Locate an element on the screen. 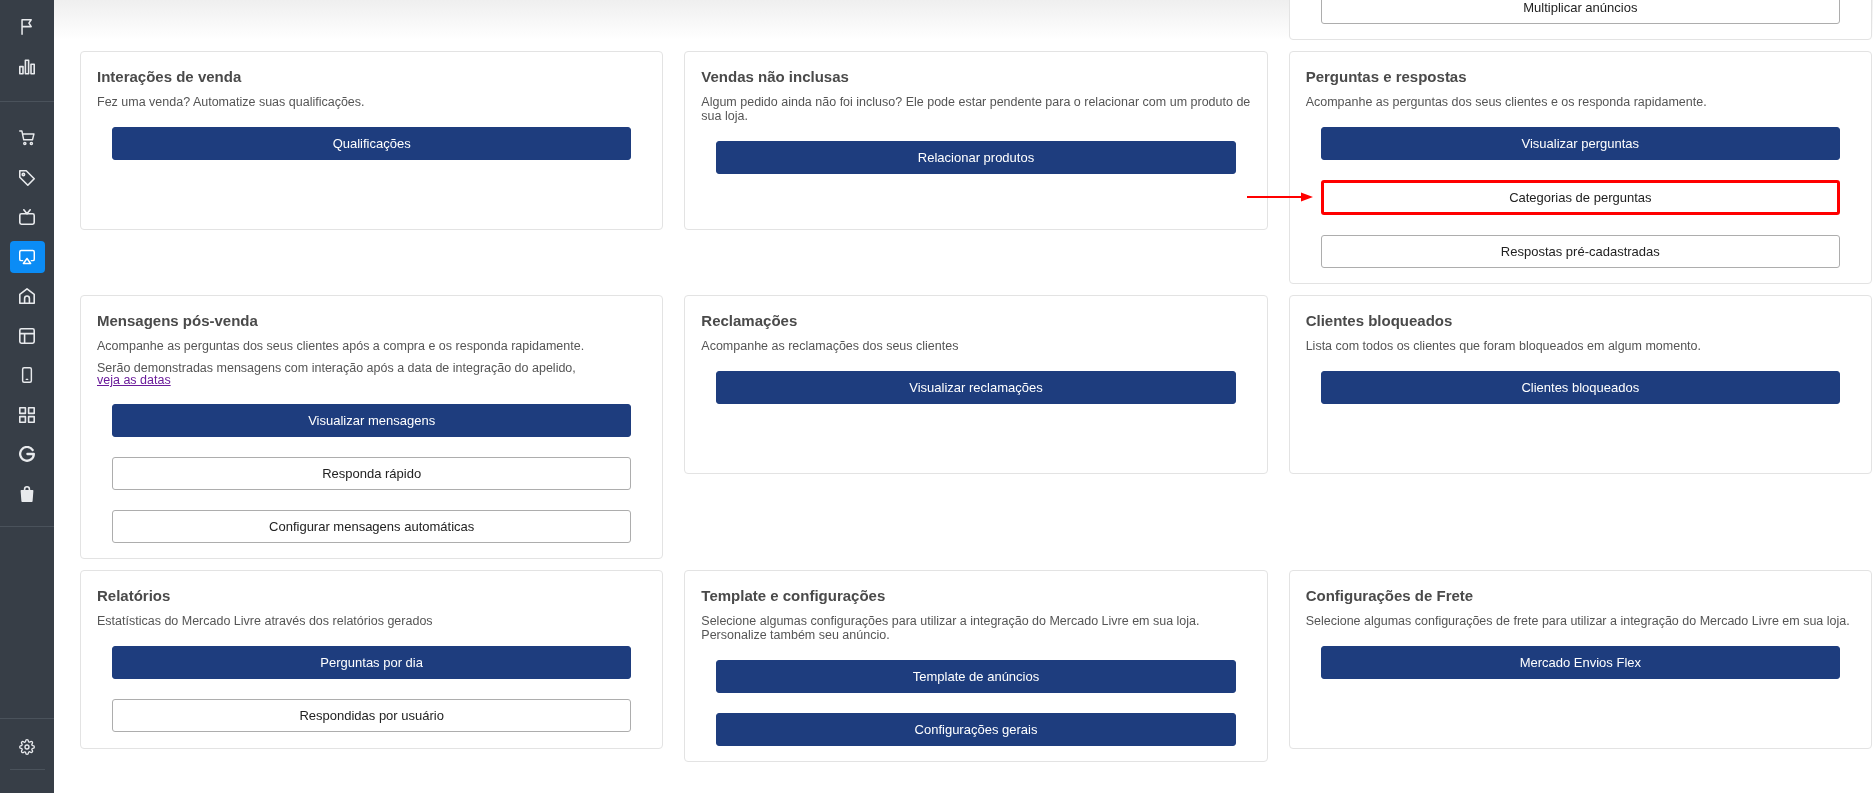 Image resolution: width=1873 pixels, height=793 pixels. dates-link: veja as datas is located at coordinates (134, 380).